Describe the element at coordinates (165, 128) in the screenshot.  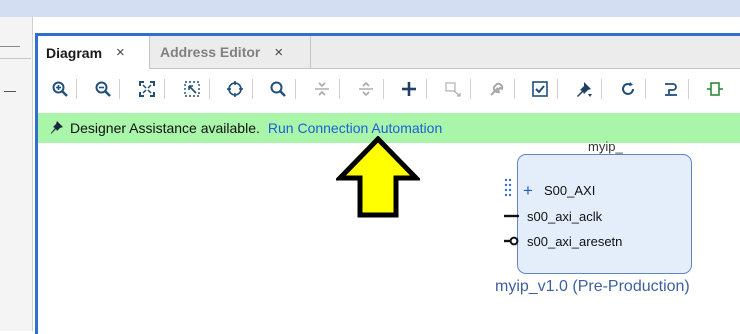
I see `banner-message: Designer Assistance available.` at that location.